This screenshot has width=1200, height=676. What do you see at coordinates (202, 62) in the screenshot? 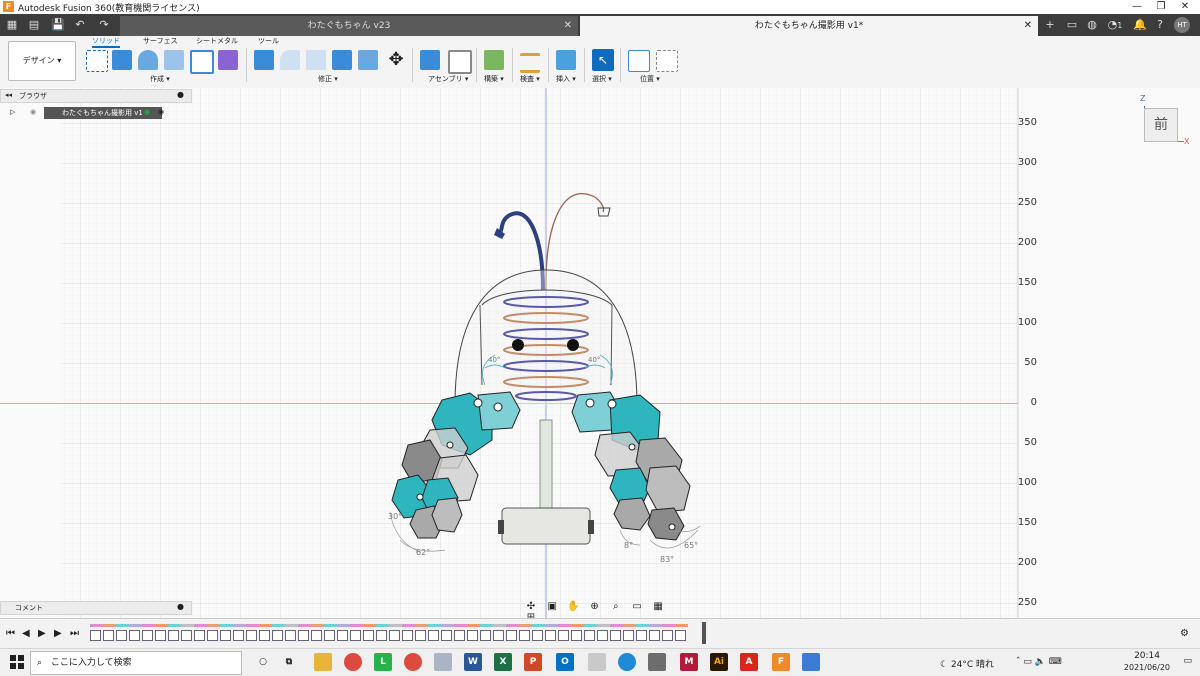
I see `rectangle-pattern-icon` at bounding box center [202, 62].